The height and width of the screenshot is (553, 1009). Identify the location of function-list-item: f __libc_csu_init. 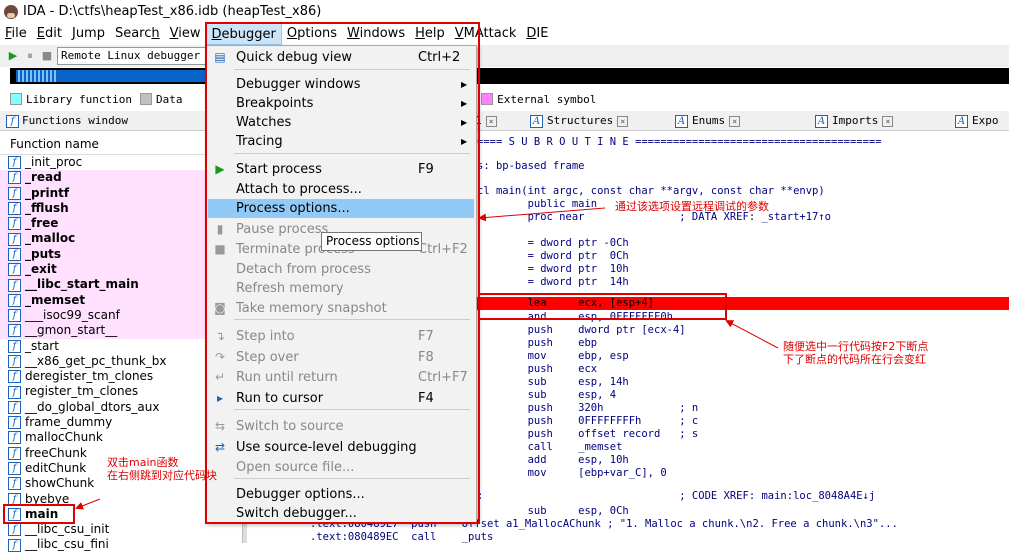
(121, 529).